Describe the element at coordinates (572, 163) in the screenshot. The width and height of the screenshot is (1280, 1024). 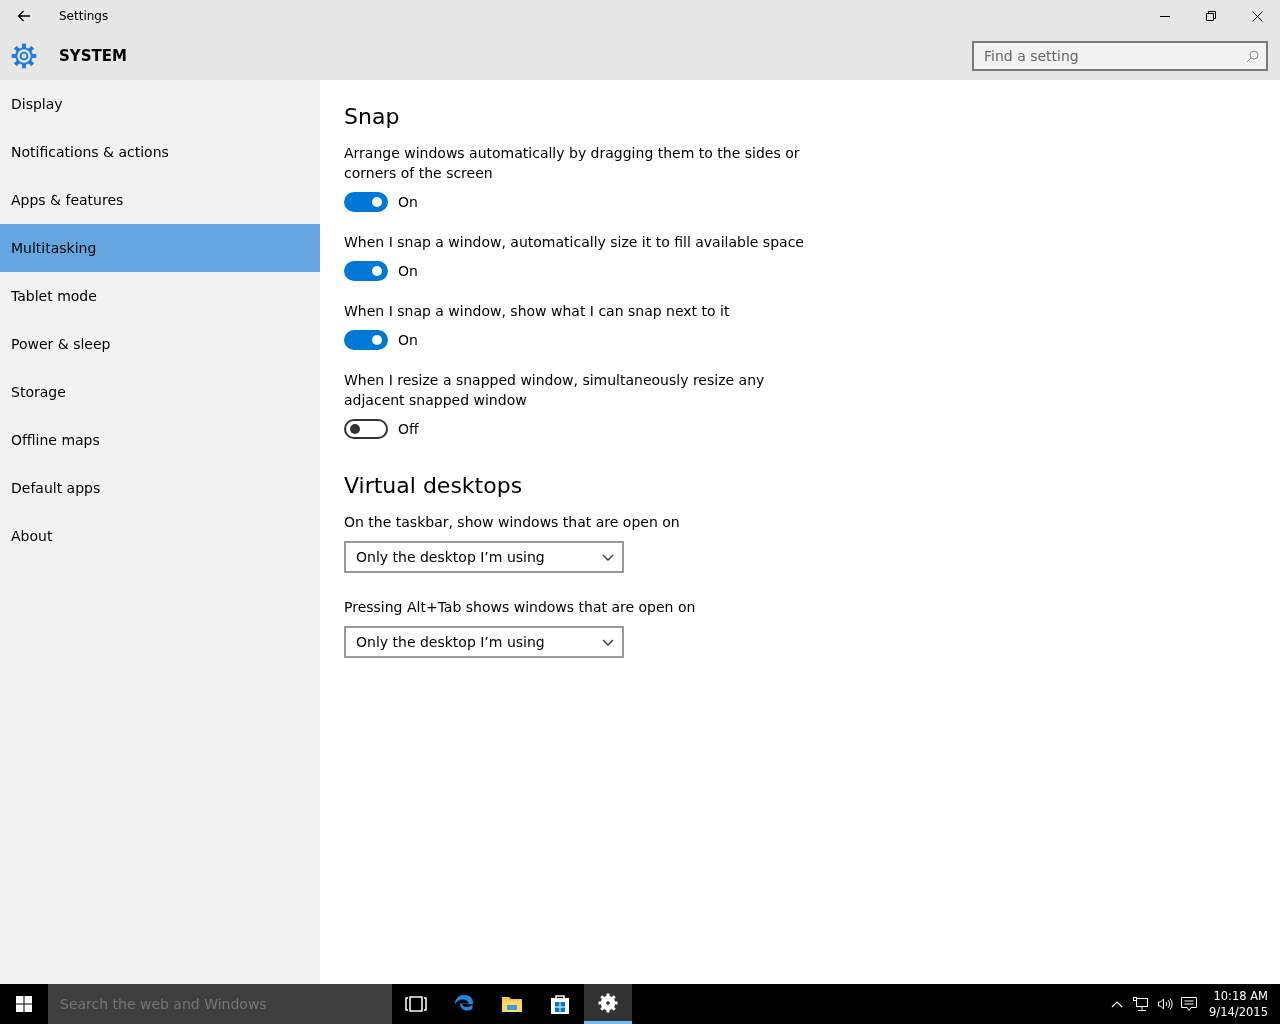
I see `setting-label: Arrange windows automatically by dragging them to the sides or corners of the screen` at that location.